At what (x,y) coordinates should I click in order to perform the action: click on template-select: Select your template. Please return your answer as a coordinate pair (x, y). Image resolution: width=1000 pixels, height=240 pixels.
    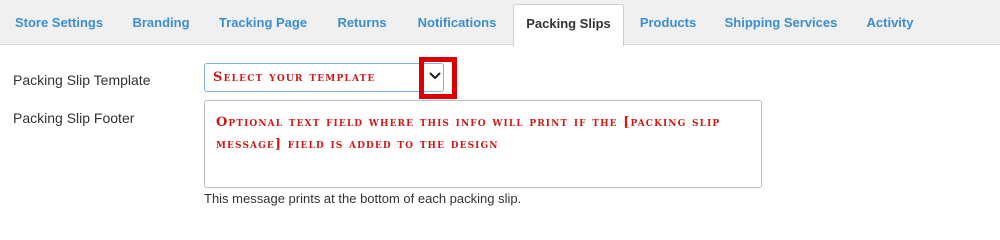
    Looking at the image, I should click on (324, 77).